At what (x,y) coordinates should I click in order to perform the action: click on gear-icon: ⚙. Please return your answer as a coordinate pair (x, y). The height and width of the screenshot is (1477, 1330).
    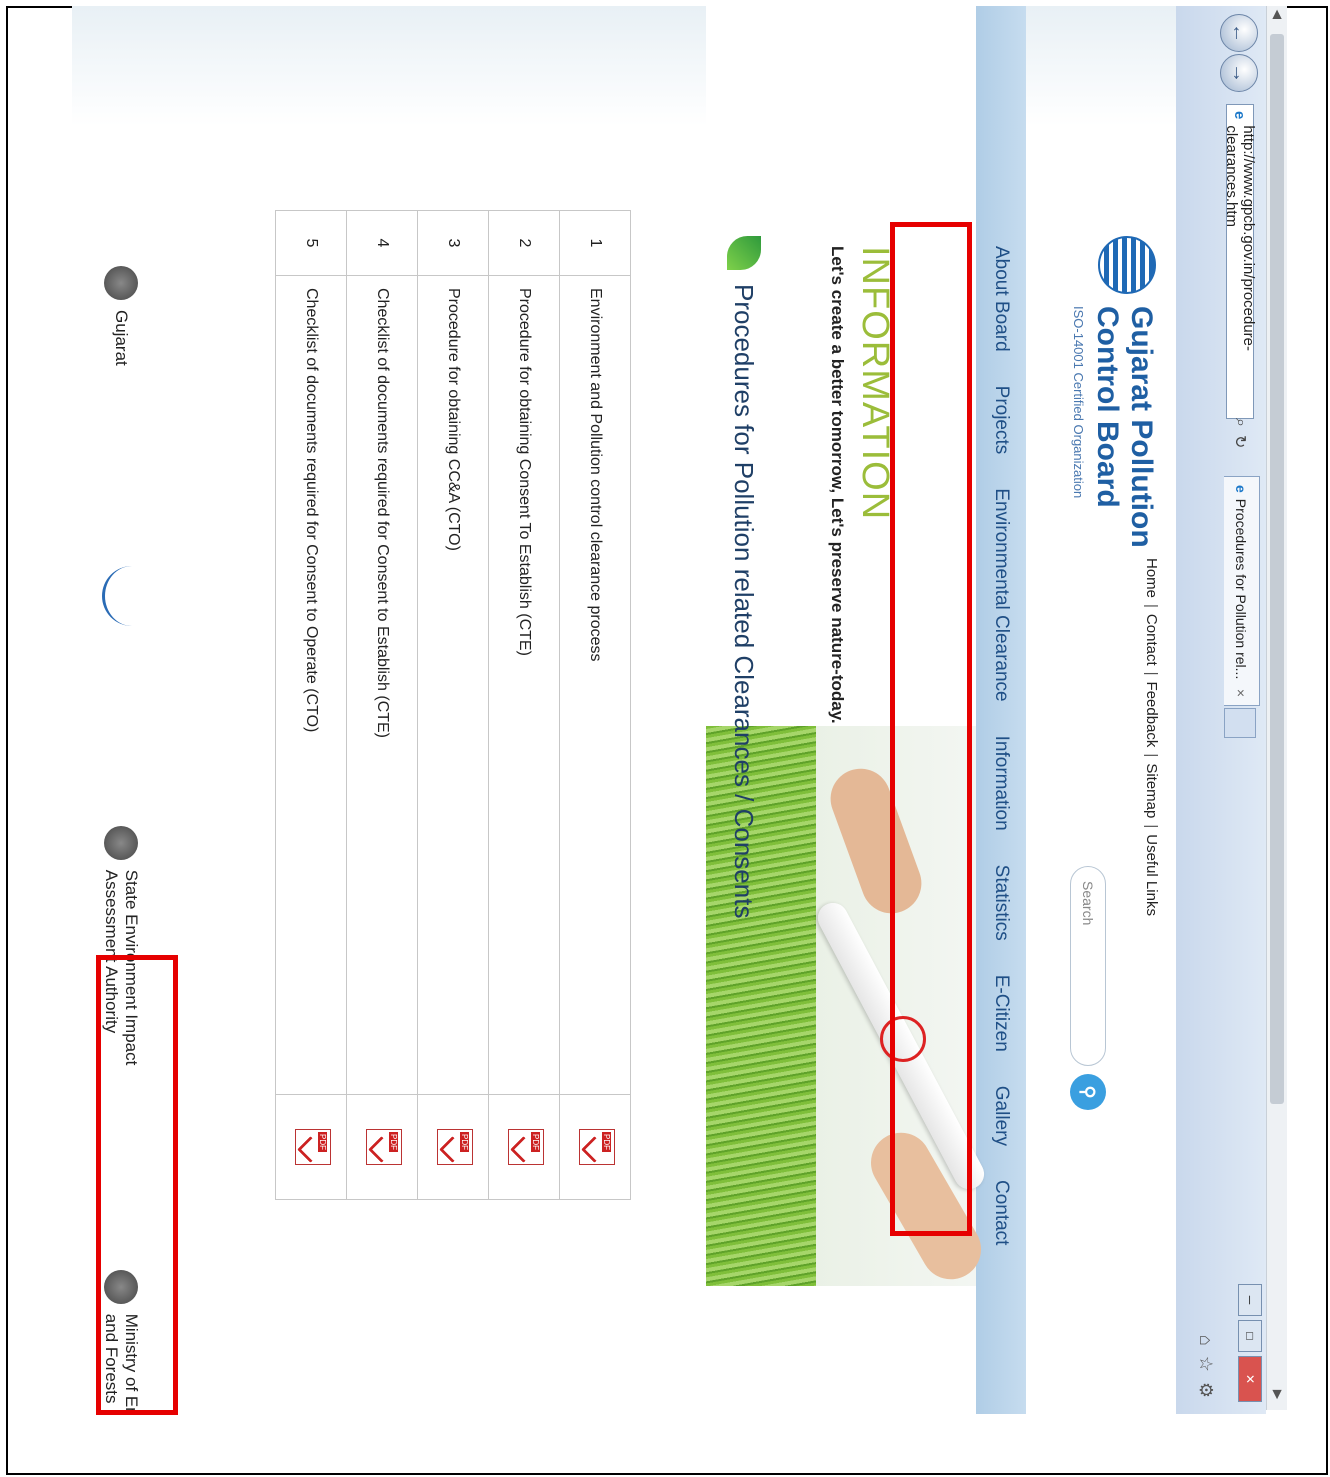
    Looking at the image, I should click on (1205, 1390).